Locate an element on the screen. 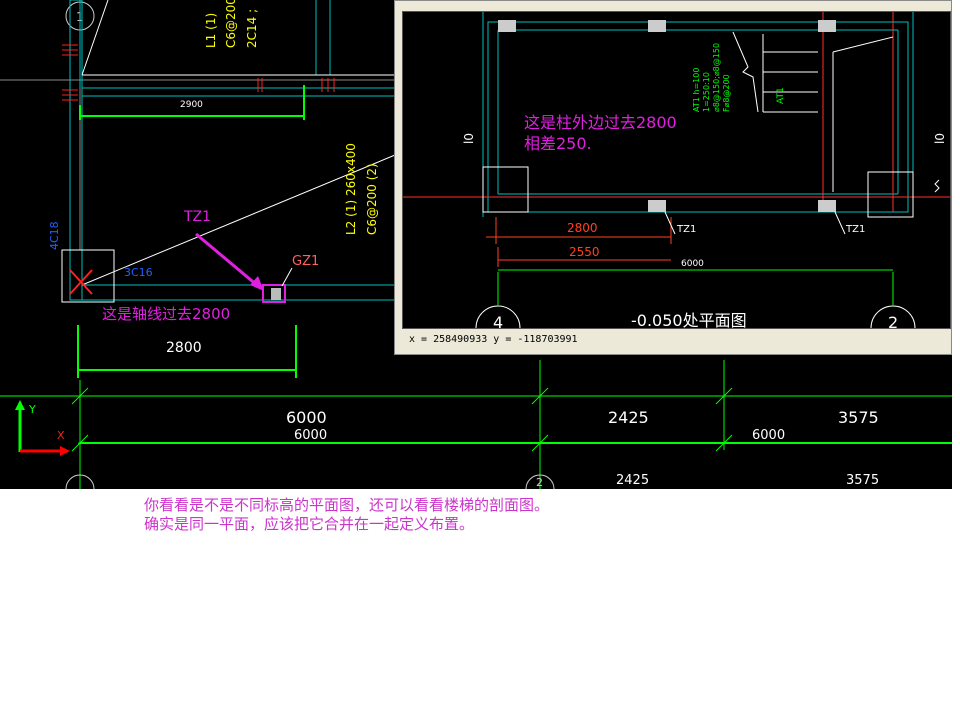 Image resolution: width=960 pixels, height=701 pixels. popup-break-mark is located at coordinates (937, 186).